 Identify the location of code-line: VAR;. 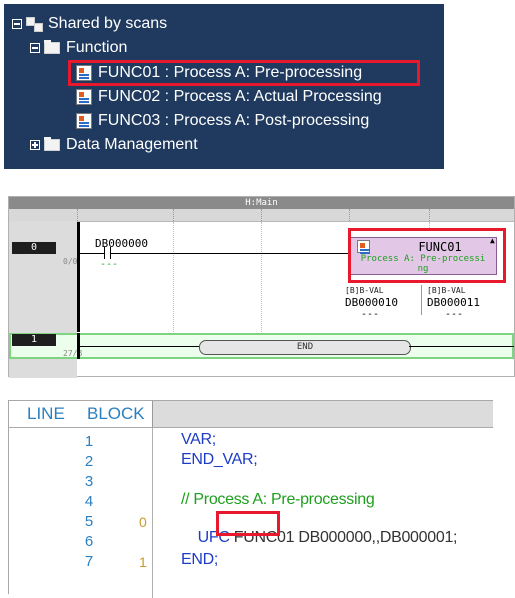
(198, 440).